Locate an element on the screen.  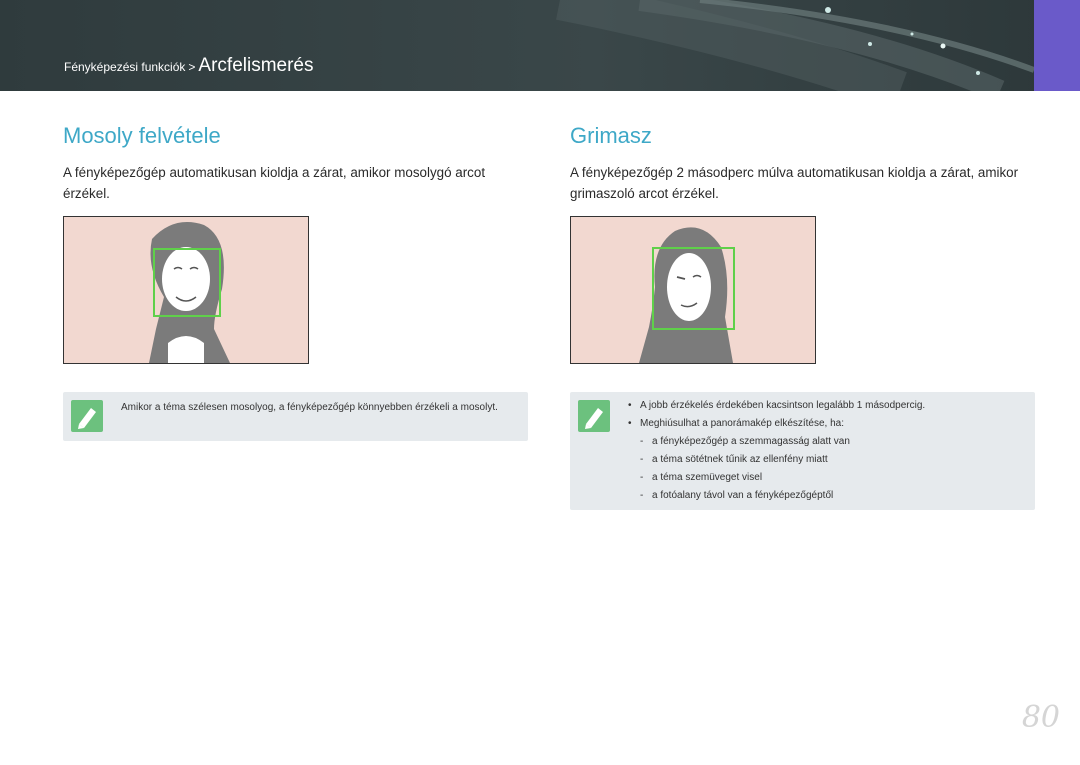
section-title: Mosoly felvétele is located at coordinates (142, 135).